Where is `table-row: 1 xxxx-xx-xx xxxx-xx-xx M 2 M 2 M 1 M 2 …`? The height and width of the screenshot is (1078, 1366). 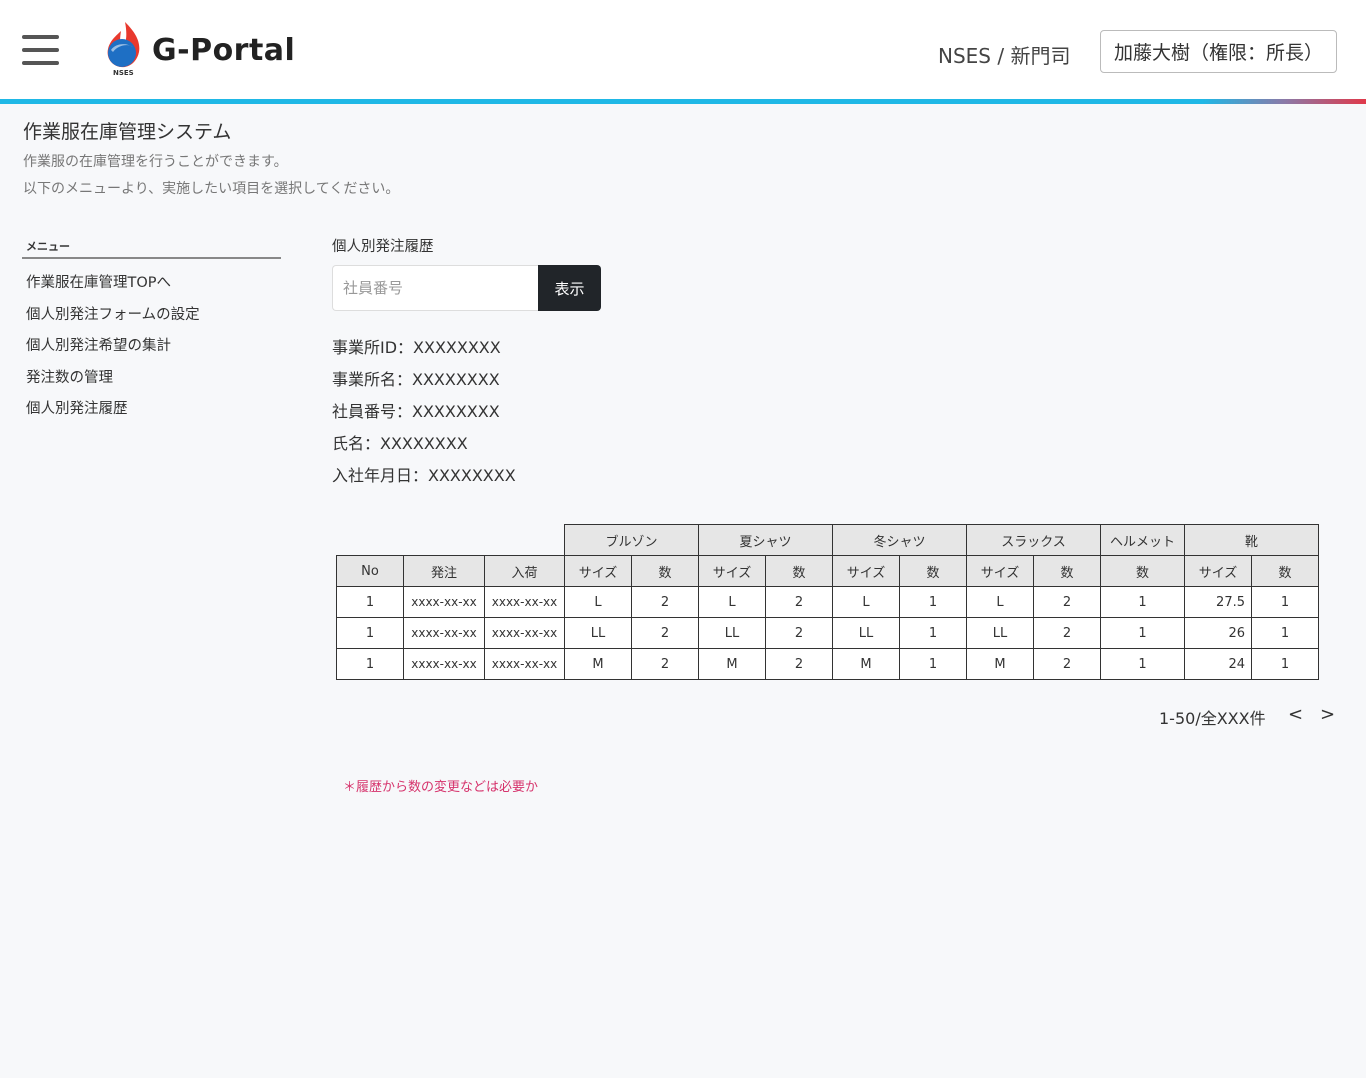 table-row: 1 xxxx-xx-xx xxxx-xx-xx M 2 M 2 M 1 M 2 … is located at coordinates (827, 664).